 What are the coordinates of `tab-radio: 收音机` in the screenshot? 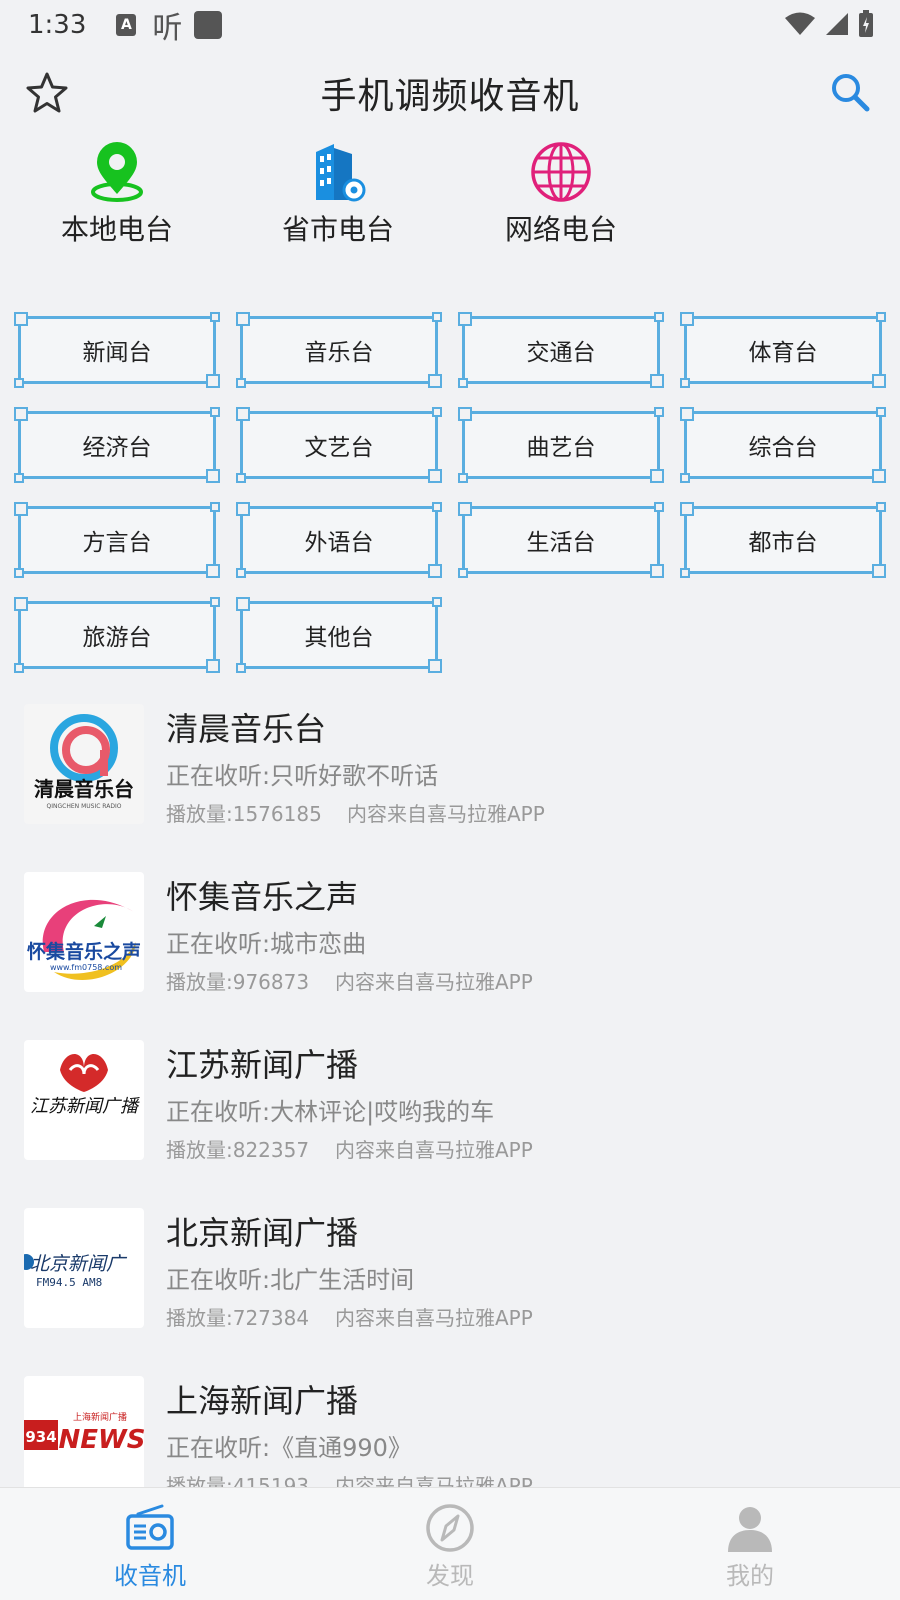 It's located at (150, 1546).